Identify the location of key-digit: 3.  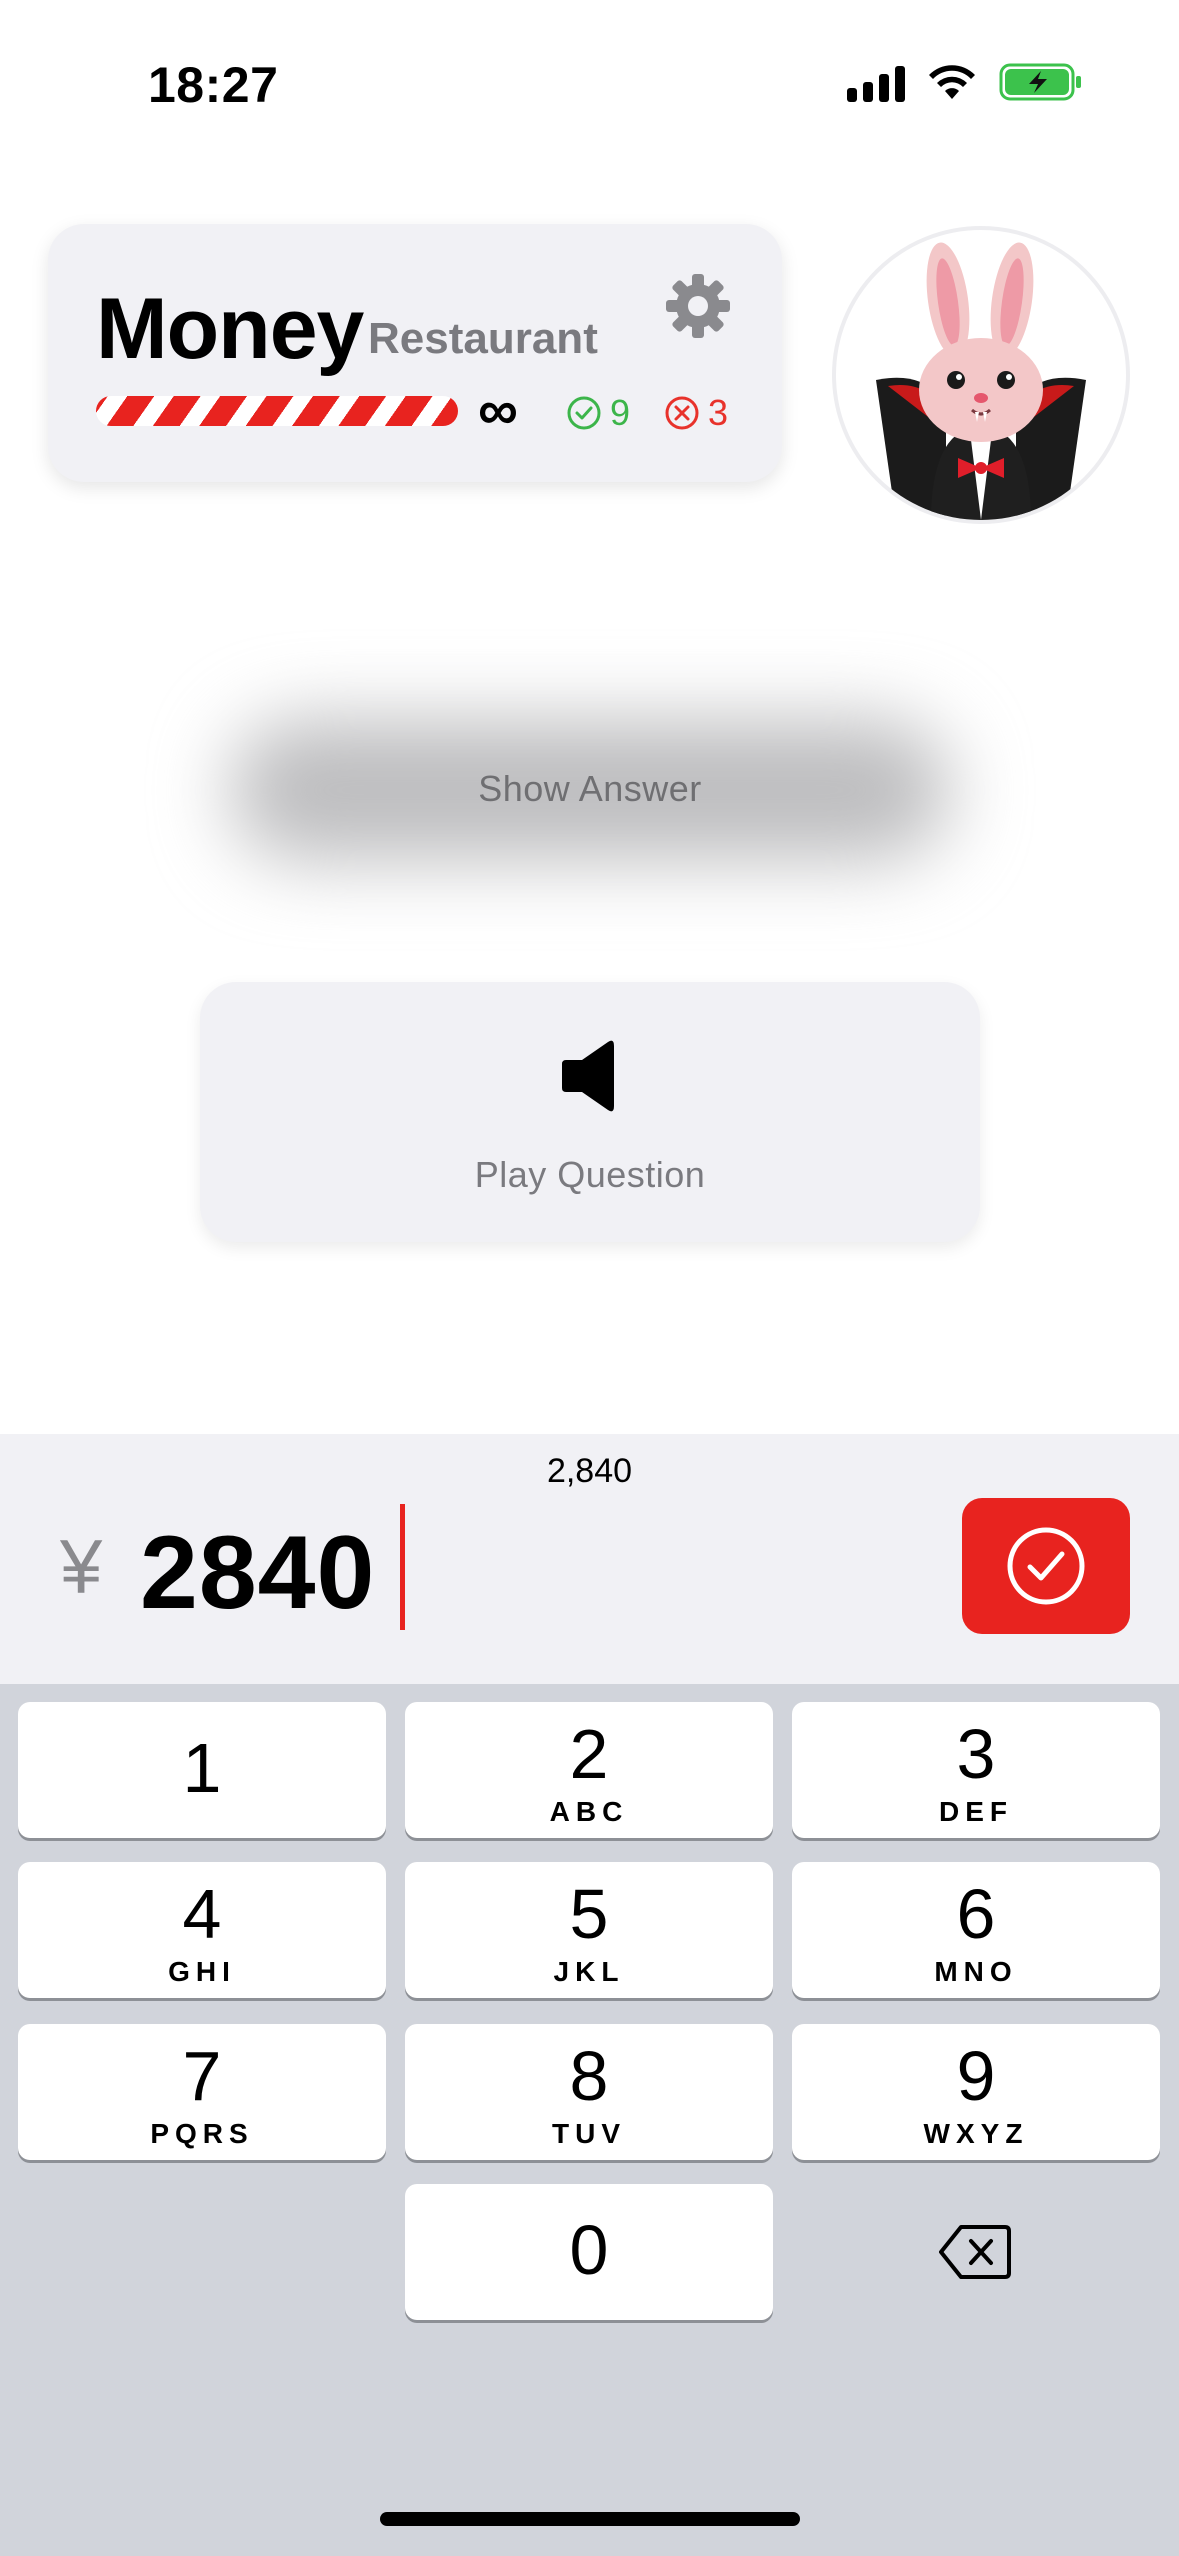
(976, 1754).